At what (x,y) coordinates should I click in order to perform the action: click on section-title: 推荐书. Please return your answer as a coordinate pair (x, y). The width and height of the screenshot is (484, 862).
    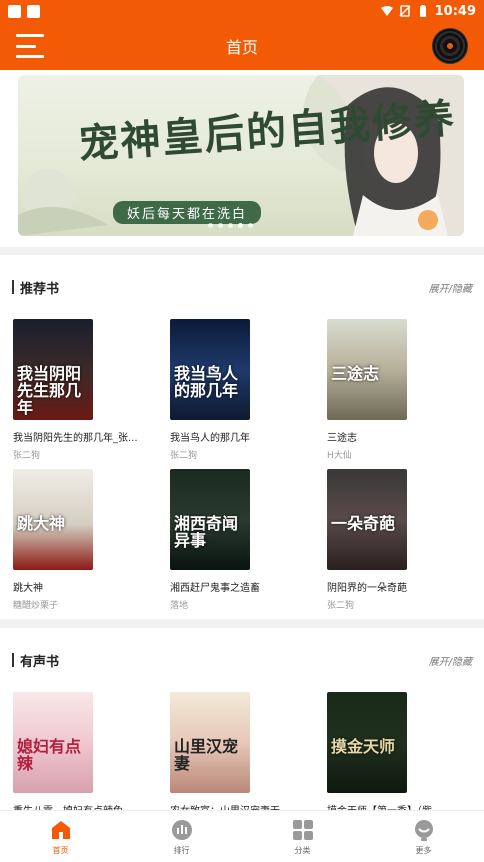
    Looking at the image, I should click on (35, 287).